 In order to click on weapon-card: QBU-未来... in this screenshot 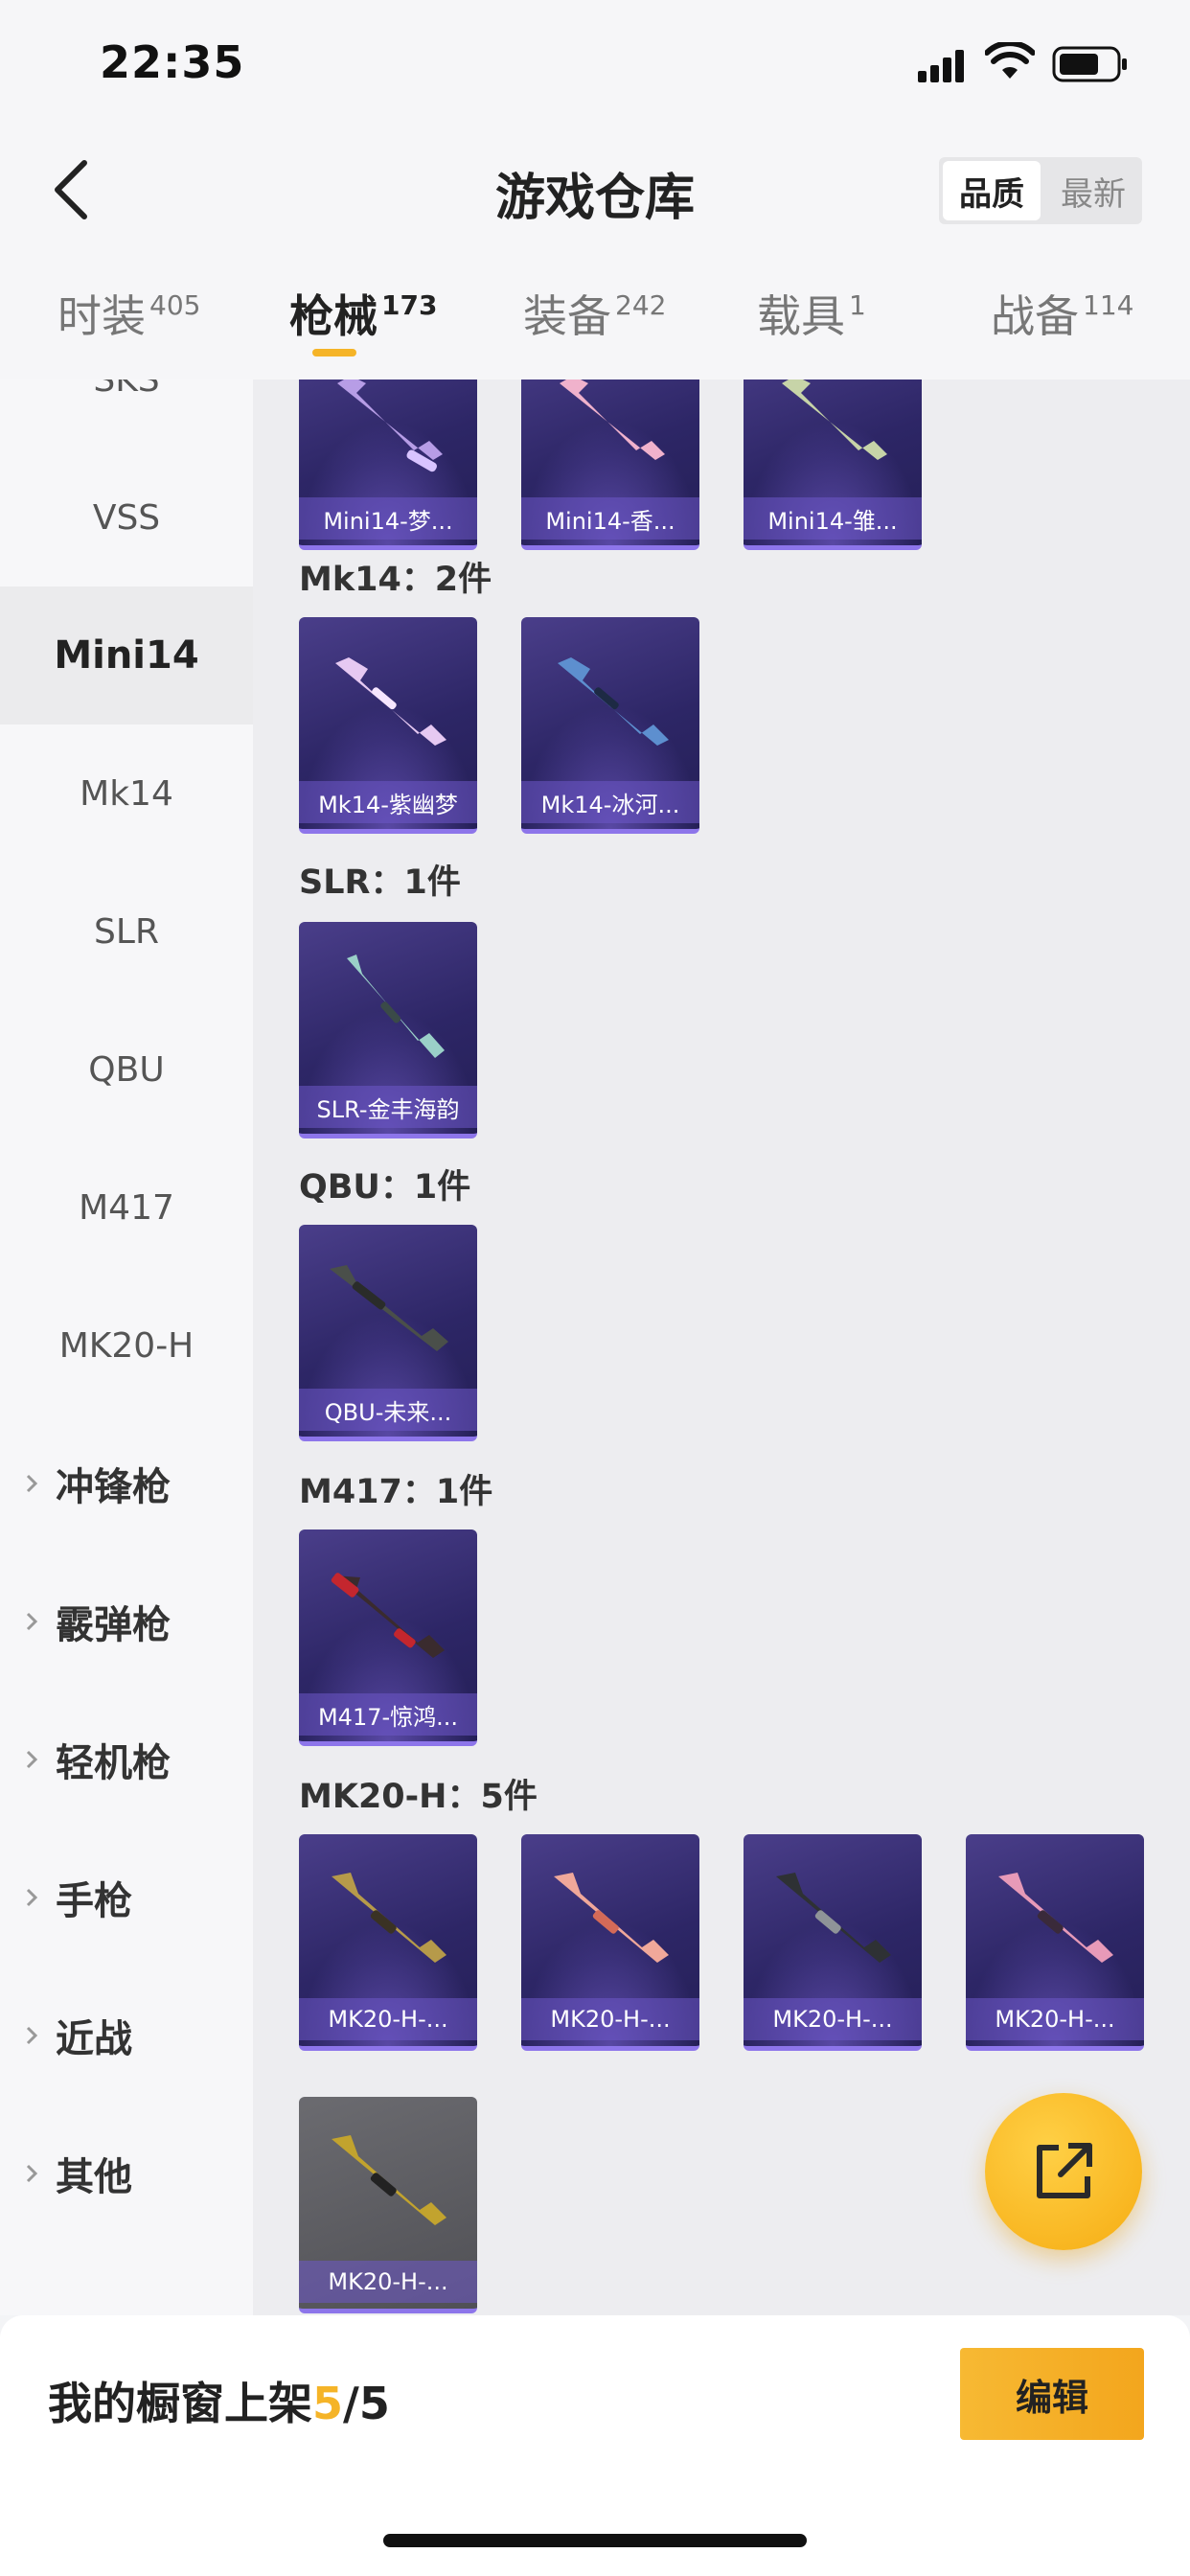, I will do `click(388, 1333)`.